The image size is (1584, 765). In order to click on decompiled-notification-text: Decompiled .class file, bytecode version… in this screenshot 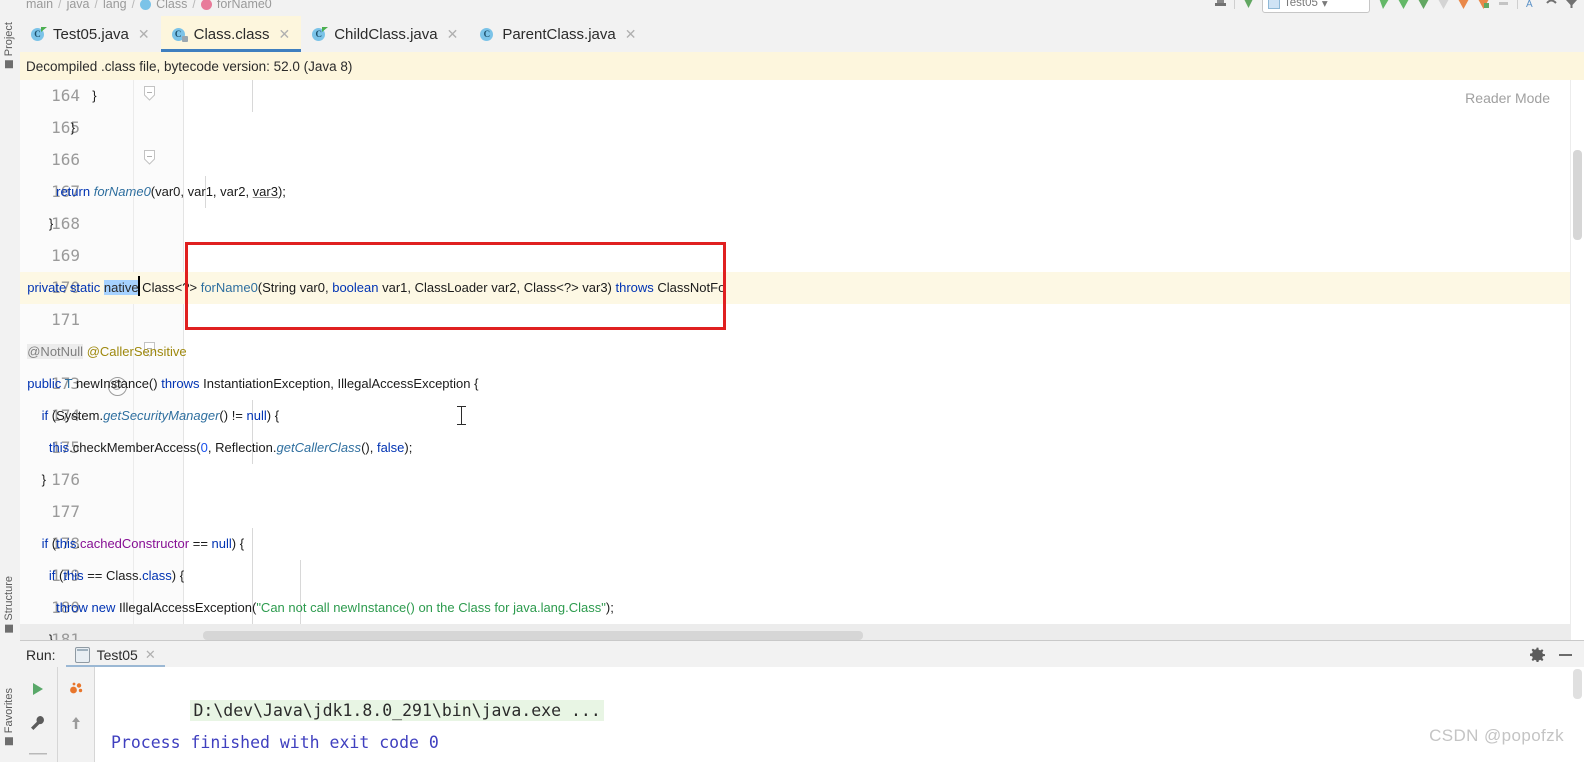, I will do `click(189, 66)`.